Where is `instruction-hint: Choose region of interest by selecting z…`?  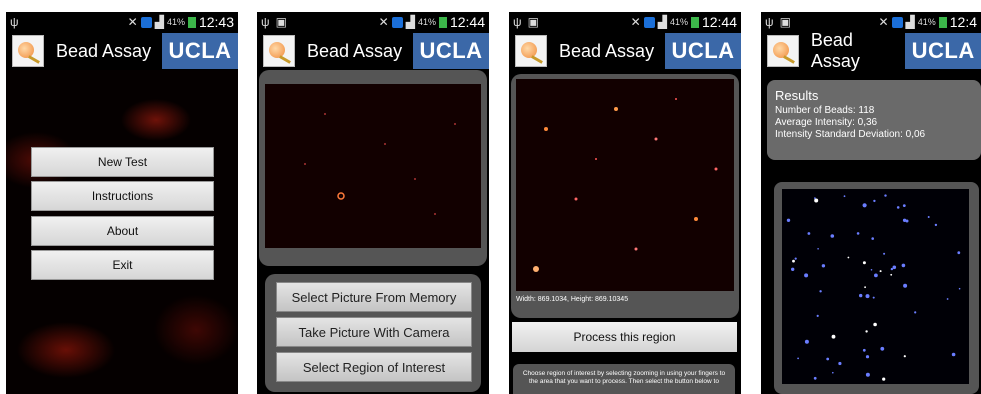 instruction-hint: Choose region of interest by selecting z… is located at coordinates (624, 379).